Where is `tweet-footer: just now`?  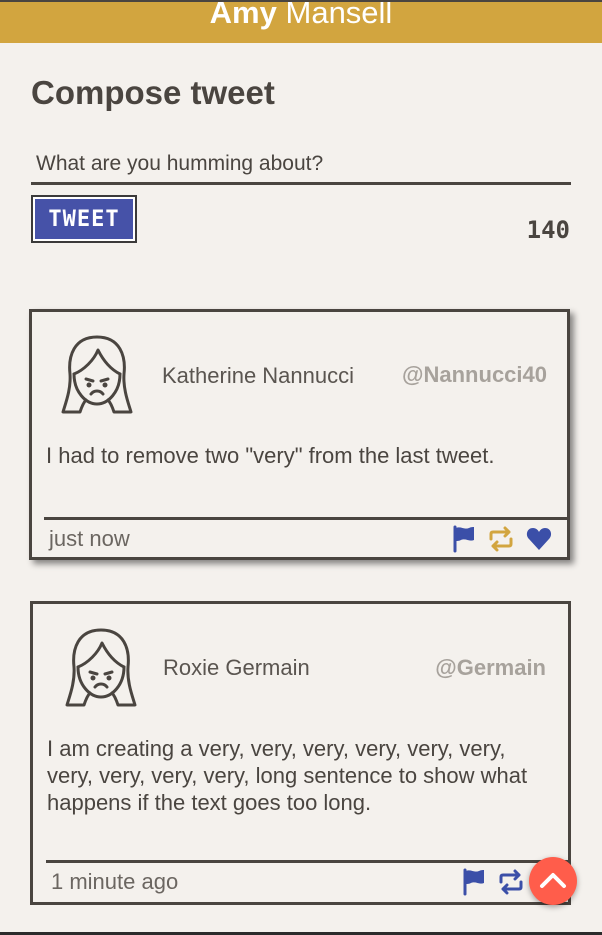
tweet-footer: just now is located at coordinates (305, 537).